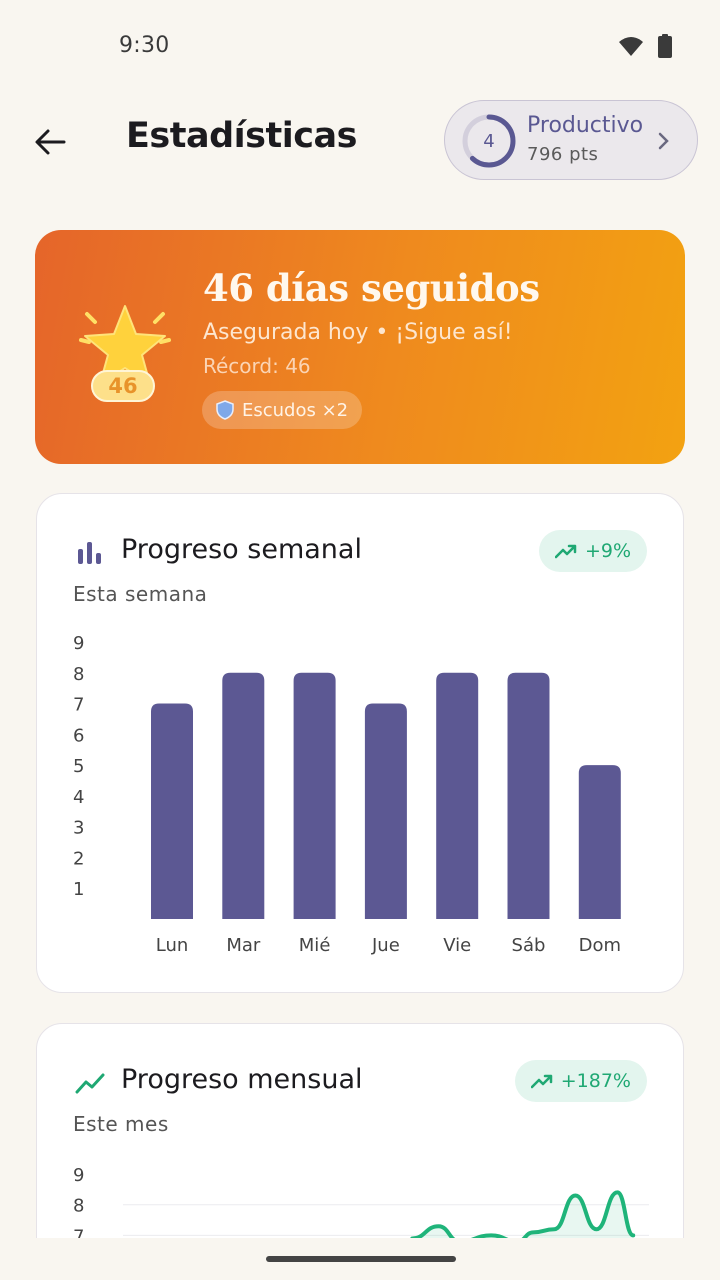  I want to click on chevron-right-icon, so click(663, 141).